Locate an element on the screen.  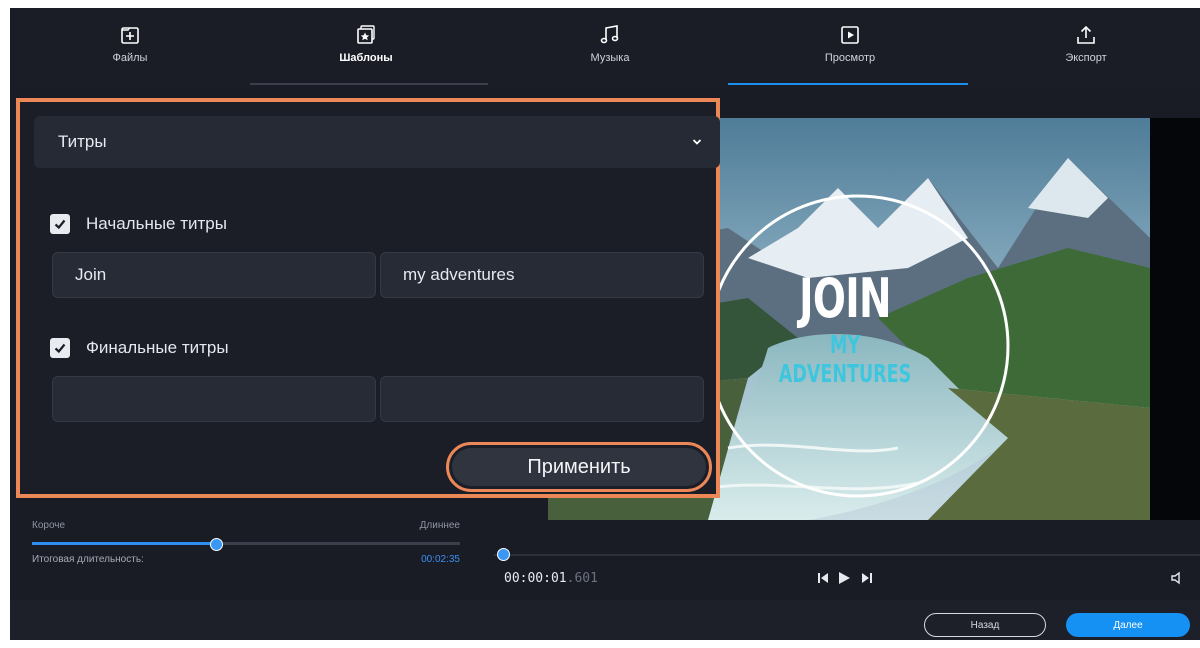
apply-button-label: Применить is located at coordinates (579, 467).